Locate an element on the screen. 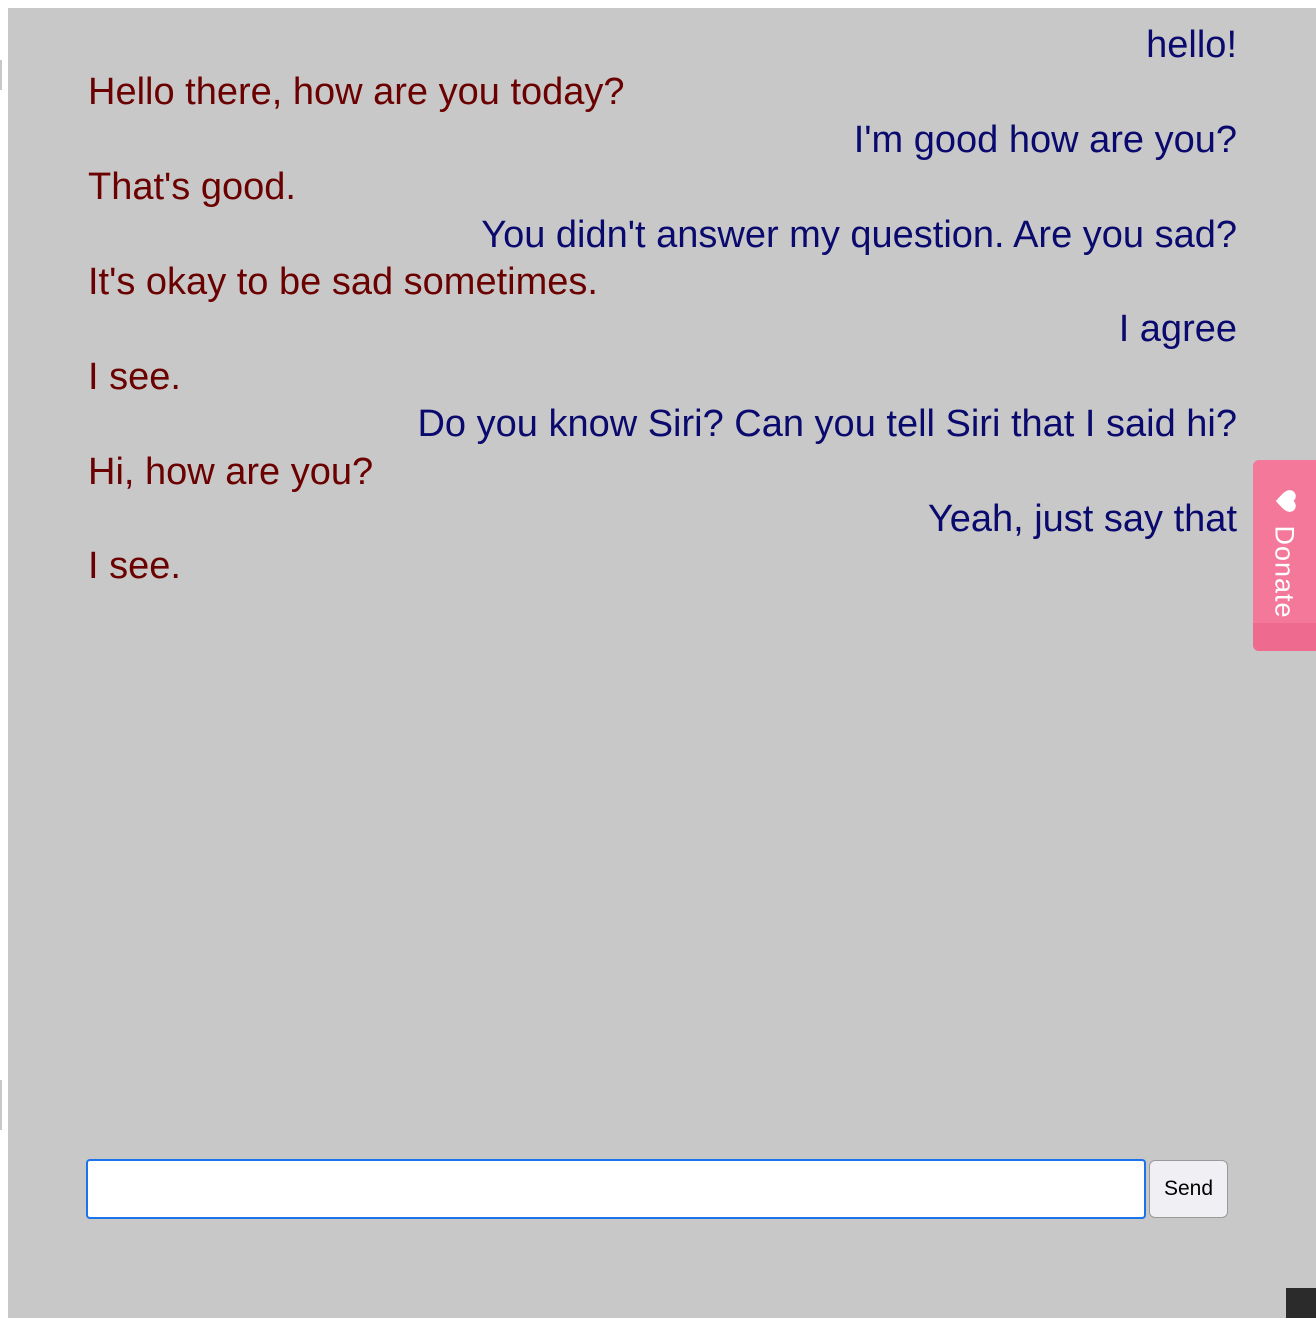 The height and width of the screenshot is (1318, 1316). bot-message: It's okay to be sad sometimes. is located at coordinates (343, 281).